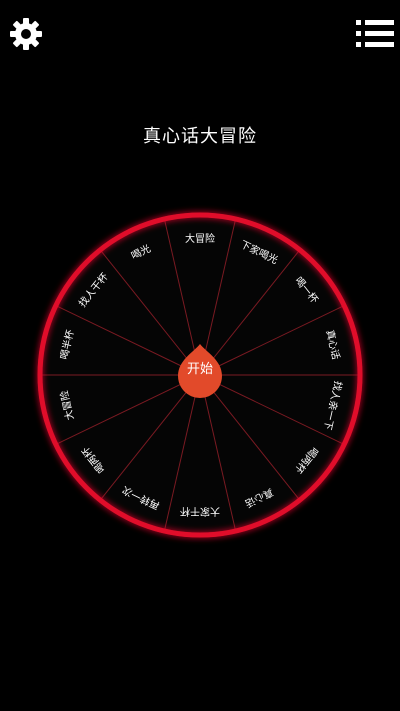 This screenshot has height=711, width=400. Describe the element at coordinates (200, 370) in the screenshot. I see `spin-button` at that location.